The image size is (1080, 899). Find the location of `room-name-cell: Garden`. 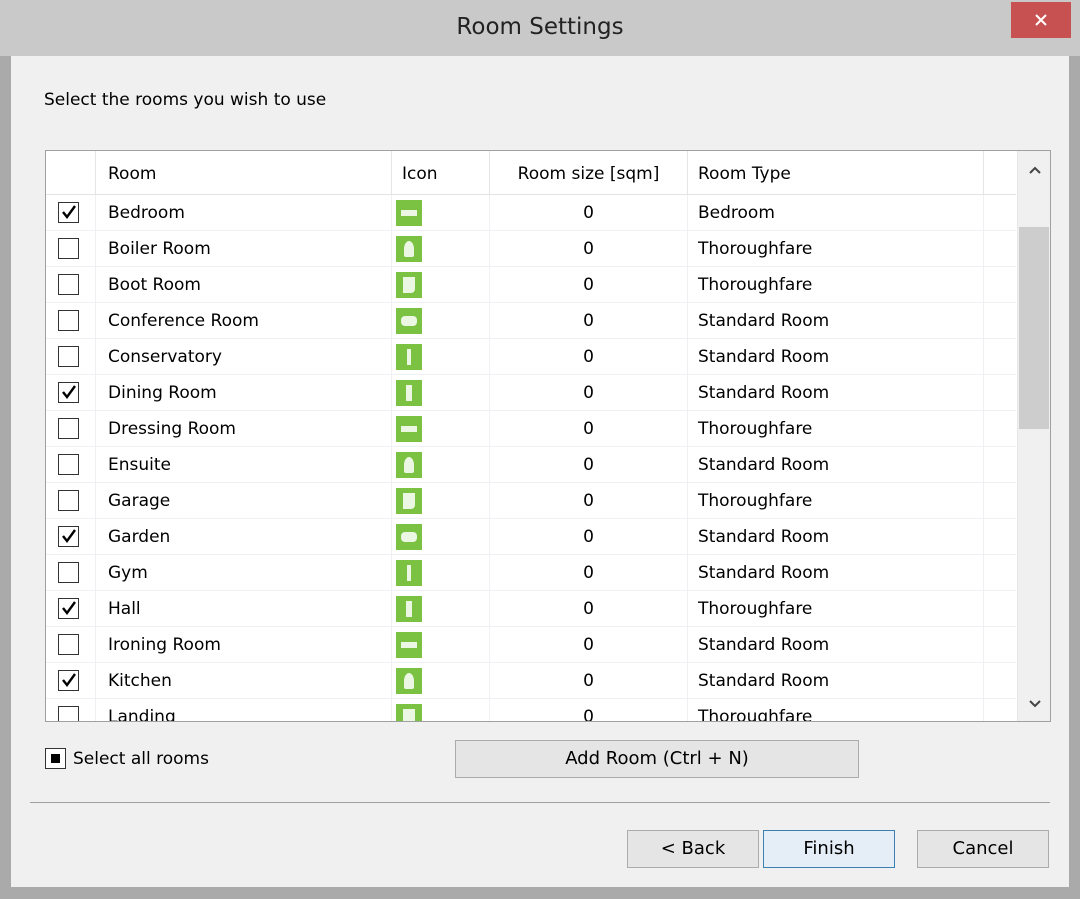

room-name-cell: Garden is located at coordinates (244, 537).